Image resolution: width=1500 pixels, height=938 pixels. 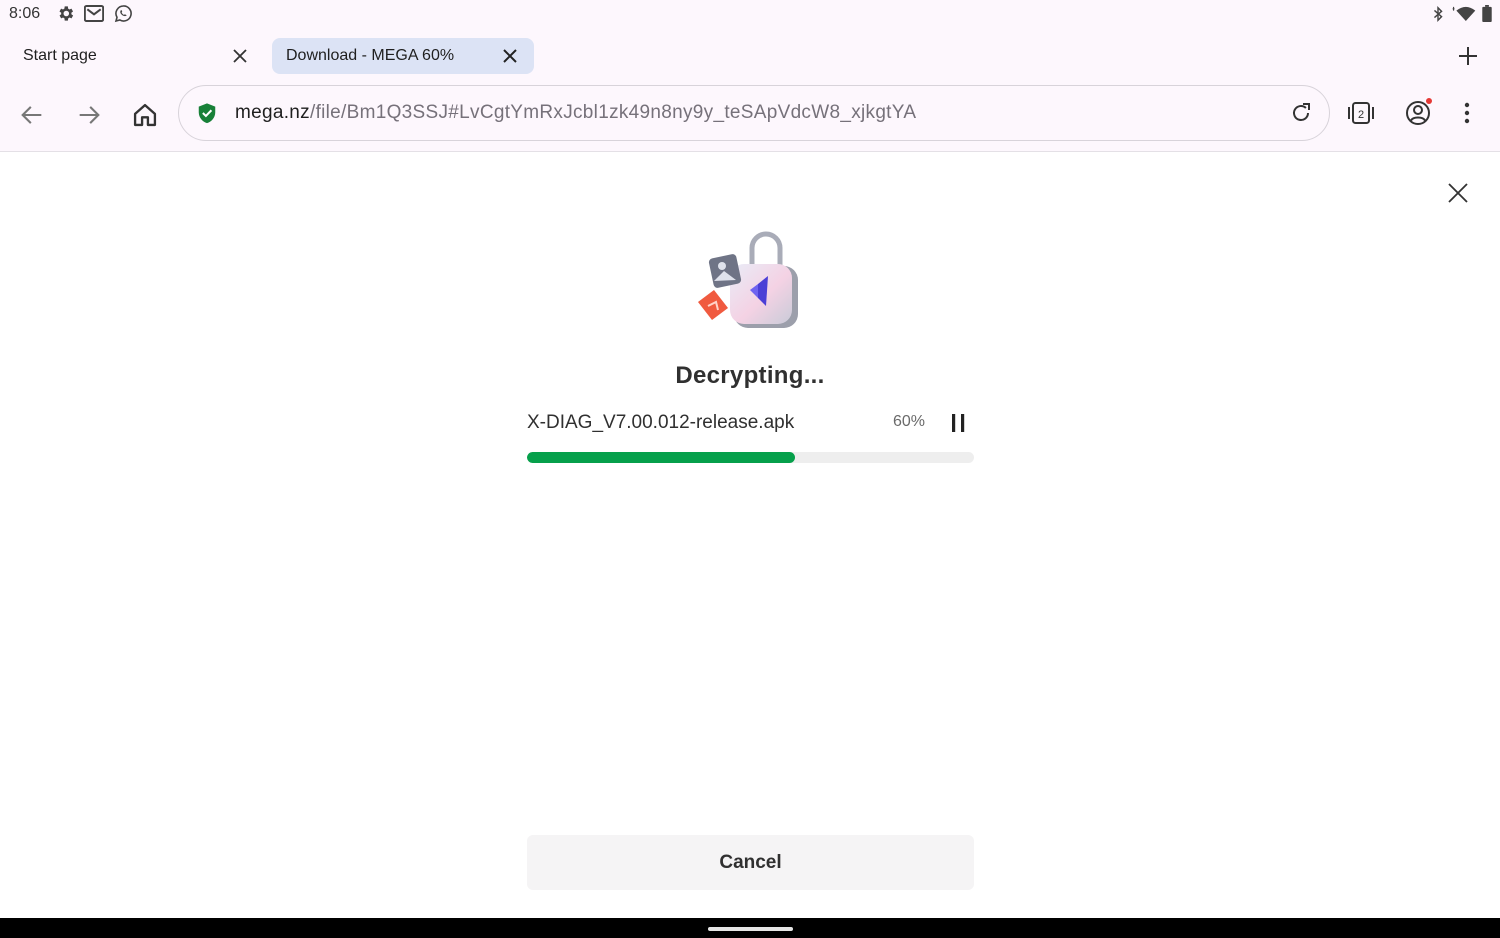 What do you see at coordinates (1458, 193) in the screenshot?
I see `close-dialog-icon` at bounding box center [1458, 193].